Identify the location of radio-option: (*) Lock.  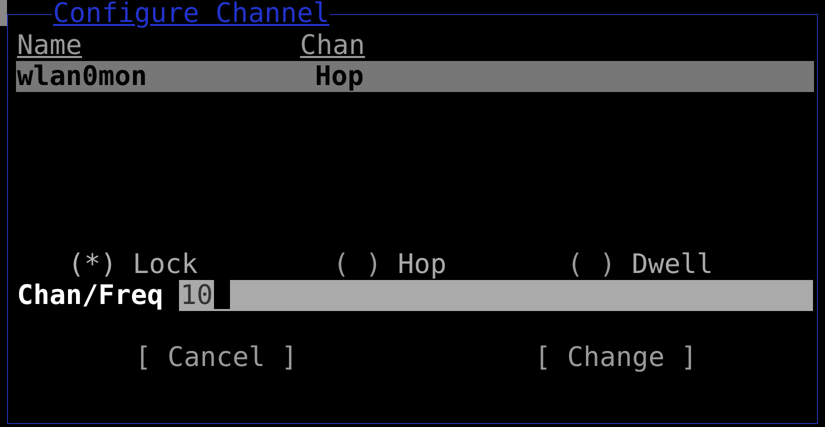
(200, 265).